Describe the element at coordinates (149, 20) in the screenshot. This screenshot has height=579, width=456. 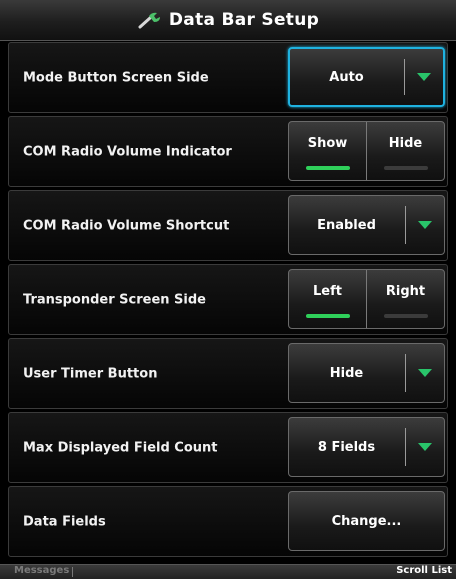
I see `wrench-icon` at that location.